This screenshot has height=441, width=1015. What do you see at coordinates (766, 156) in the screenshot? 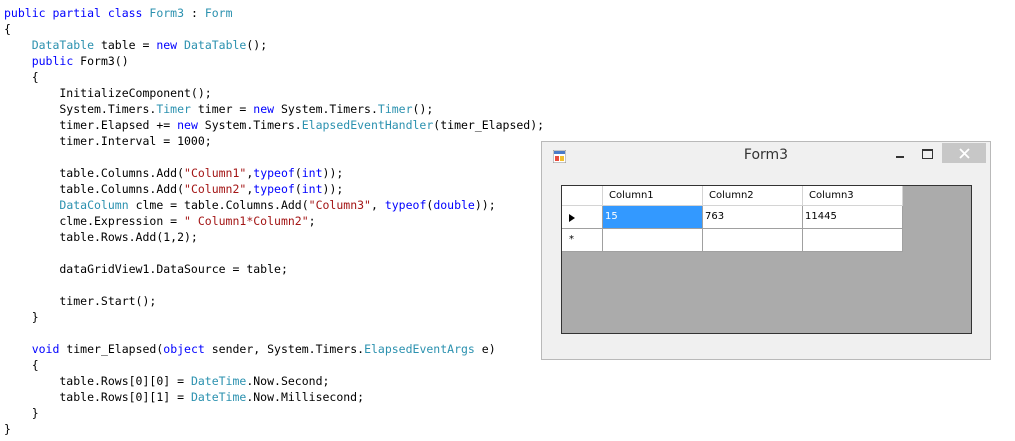
I see `title-bar: Form3` at bounding box center [766, 156].